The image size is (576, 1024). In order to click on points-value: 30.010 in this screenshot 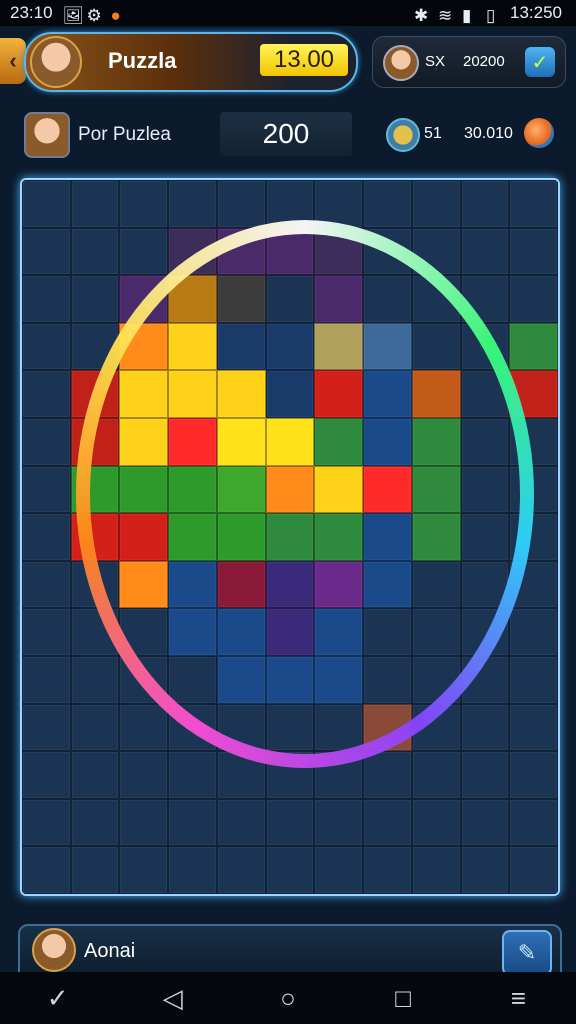, I will do `click(488, 133)`.